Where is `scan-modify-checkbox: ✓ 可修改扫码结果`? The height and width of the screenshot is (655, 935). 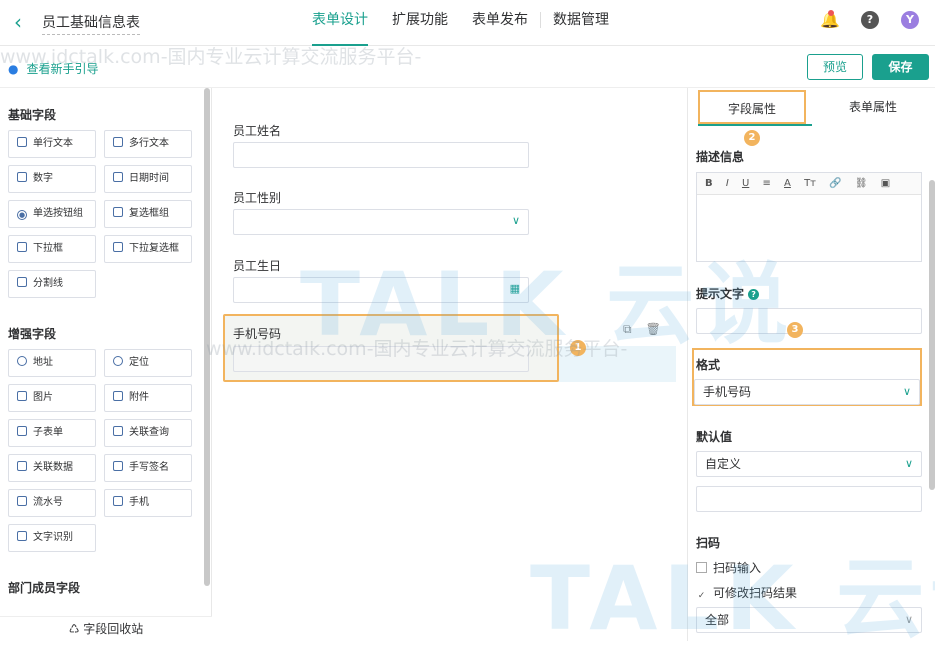
scan-modify-checkbox: ✓ 可修改扫码结果 is located at coordinates (746, 593).